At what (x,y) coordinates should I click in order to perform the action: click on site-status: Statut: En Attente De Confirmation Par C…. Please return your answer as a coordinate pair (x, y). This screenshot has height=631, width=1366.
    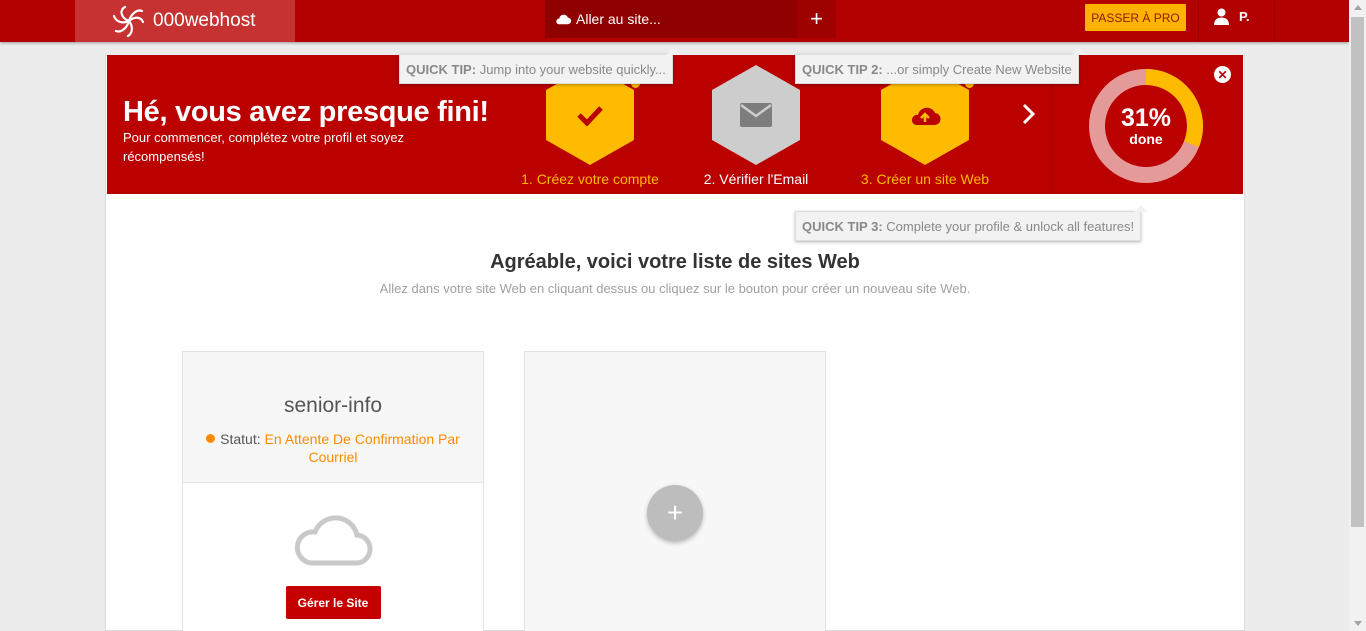
    Looking at the image, I should click on (333, 448).